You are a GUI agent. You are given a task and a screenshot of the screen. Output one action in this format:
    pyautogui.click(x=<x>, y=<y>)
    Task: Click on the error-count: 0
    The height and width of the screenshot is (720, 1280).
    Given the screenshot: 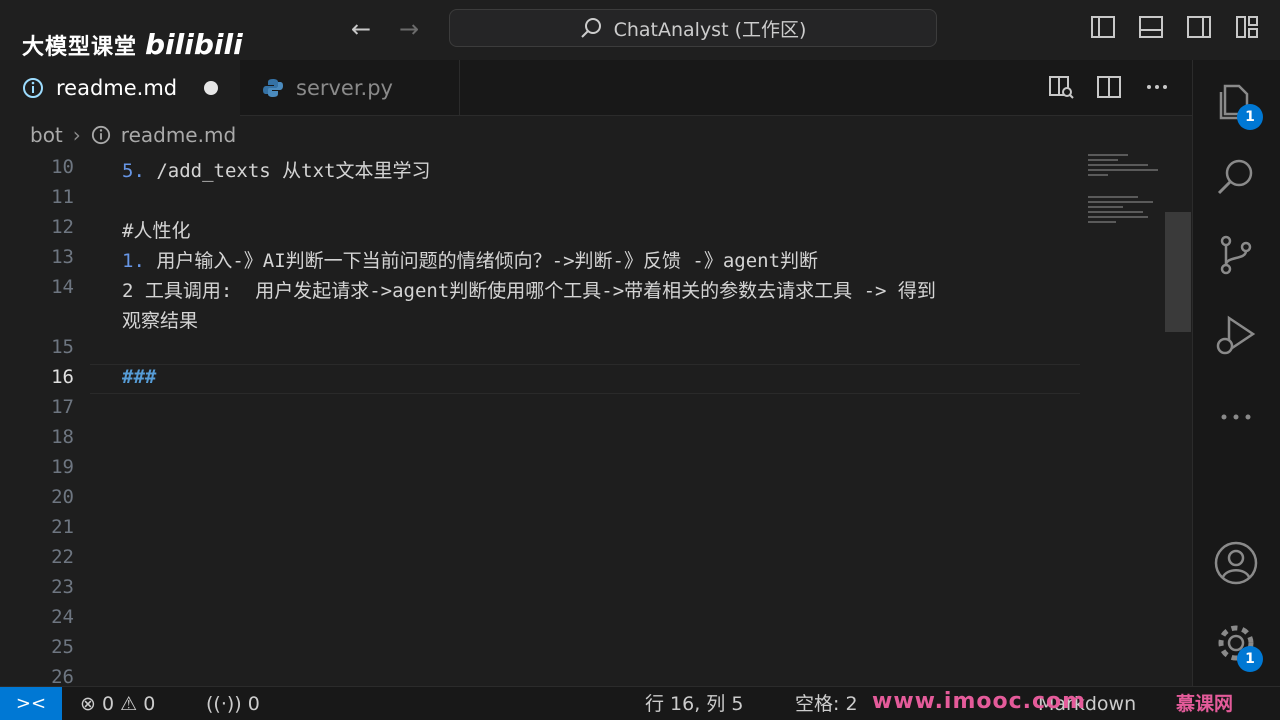 What is the action you would take?
    pyautogui.click(x=108, y=704)
    